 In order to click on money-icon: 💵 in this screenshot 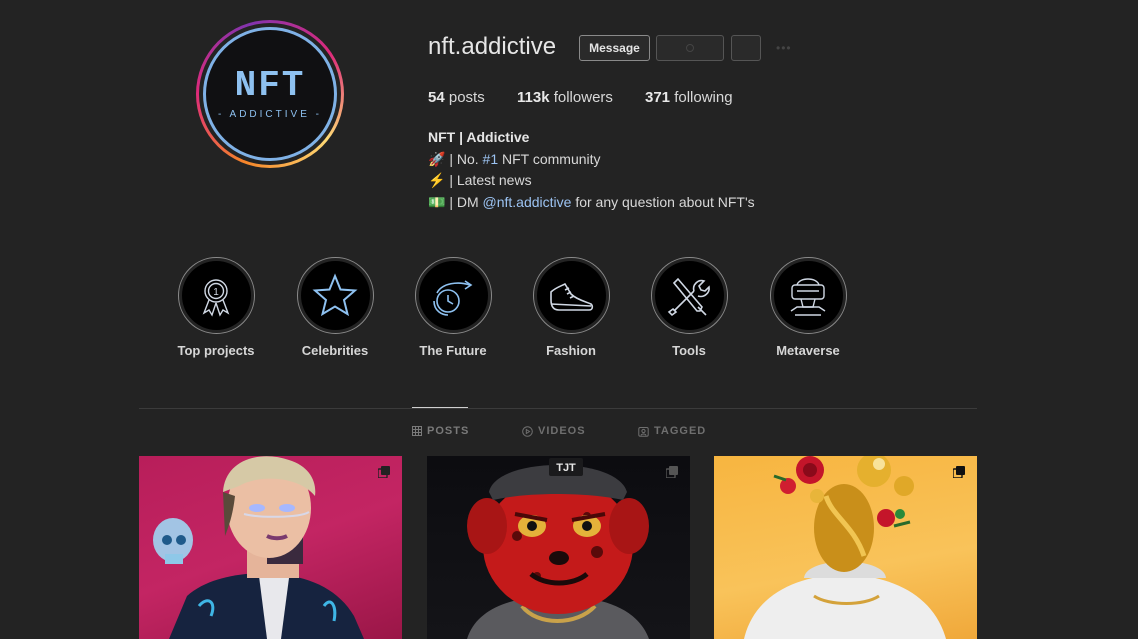, I will do `click(437, 201)`.